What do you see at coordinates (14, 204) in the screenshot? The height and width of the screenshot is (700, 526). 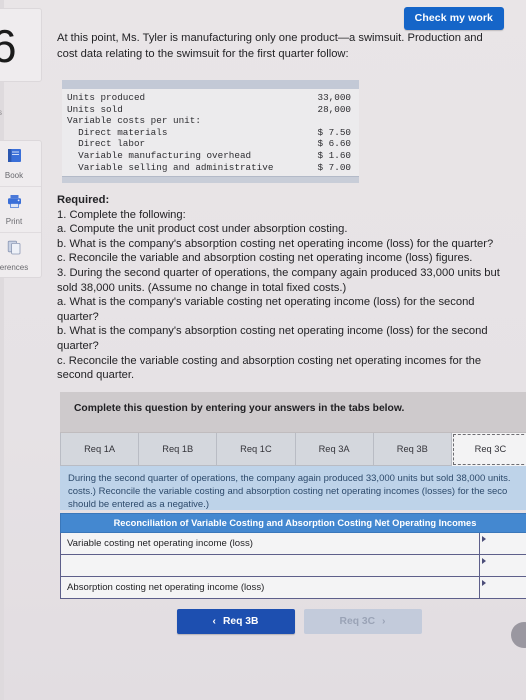 I see `printer-icon` at bounding box center [14, 204].